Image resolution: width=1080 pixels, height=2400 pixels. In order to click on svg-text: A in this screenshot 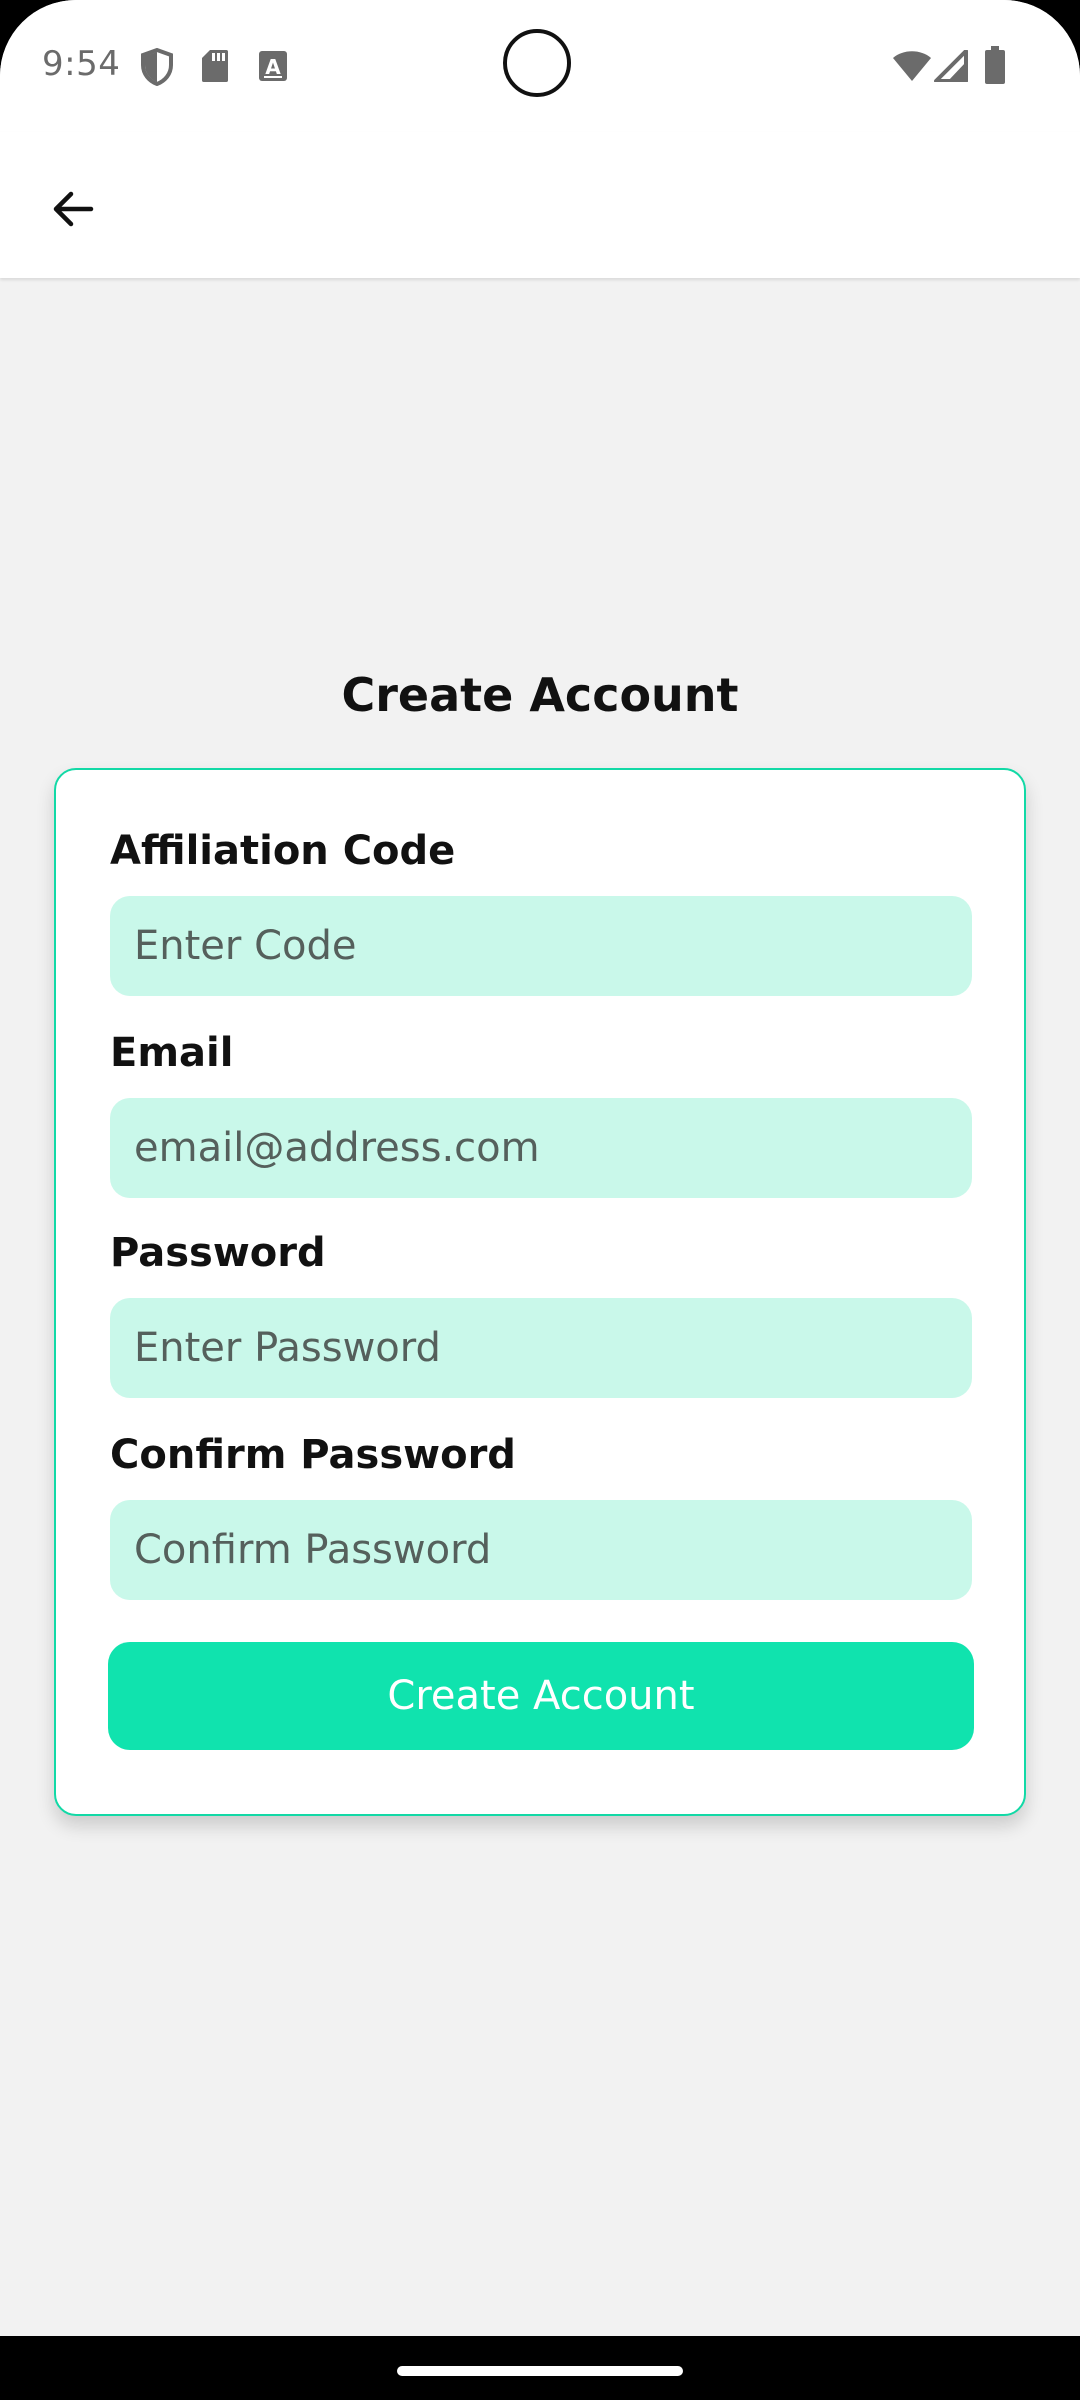, I will do `click(273, 67)`.